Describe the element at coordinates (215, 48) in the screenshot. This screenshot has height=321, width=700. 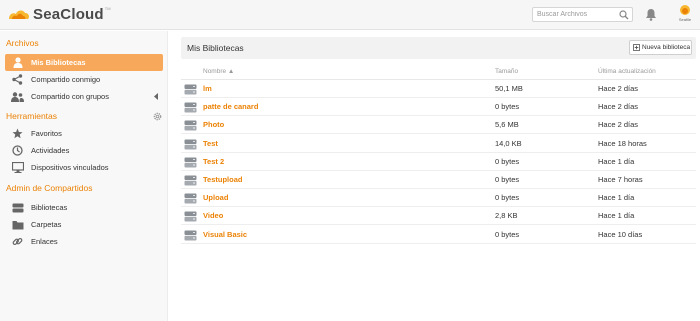
I see `page-title: Mis Bibliotecas` at that location.